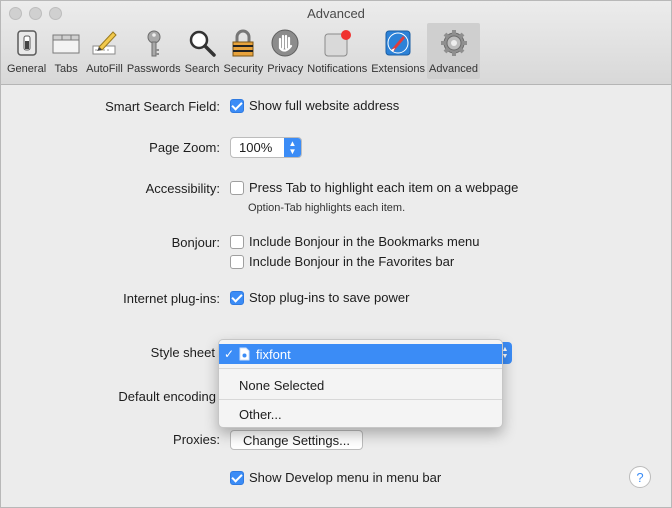 The width and height of the screenshot is (672, 508). I want to click on notification-badge-icon, so click(337, 43).